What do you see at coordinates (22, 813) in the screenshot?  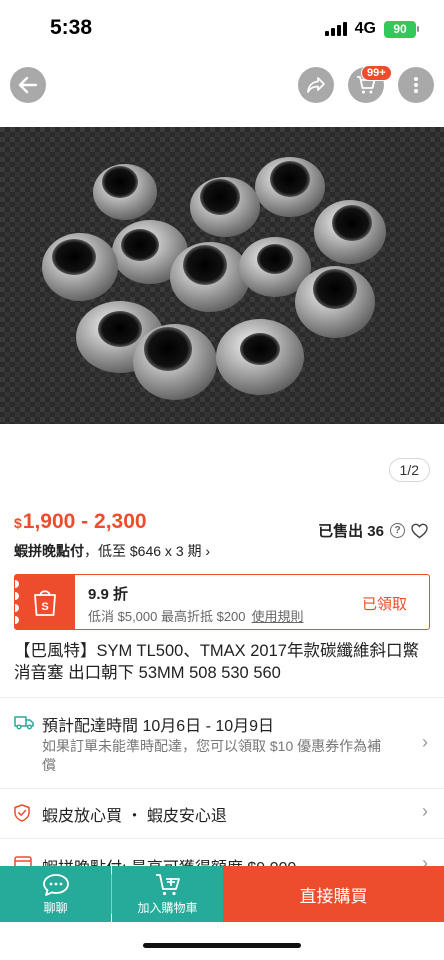 I see `shield-icon` at bounding box center [22, 813].